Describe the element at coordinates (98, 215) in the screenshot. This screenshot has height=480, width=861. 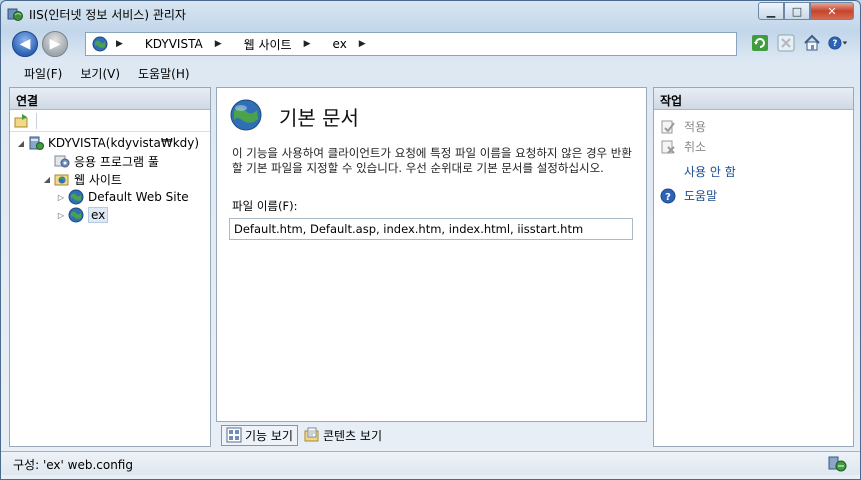
I see `tree-node-label: ex` at that location.